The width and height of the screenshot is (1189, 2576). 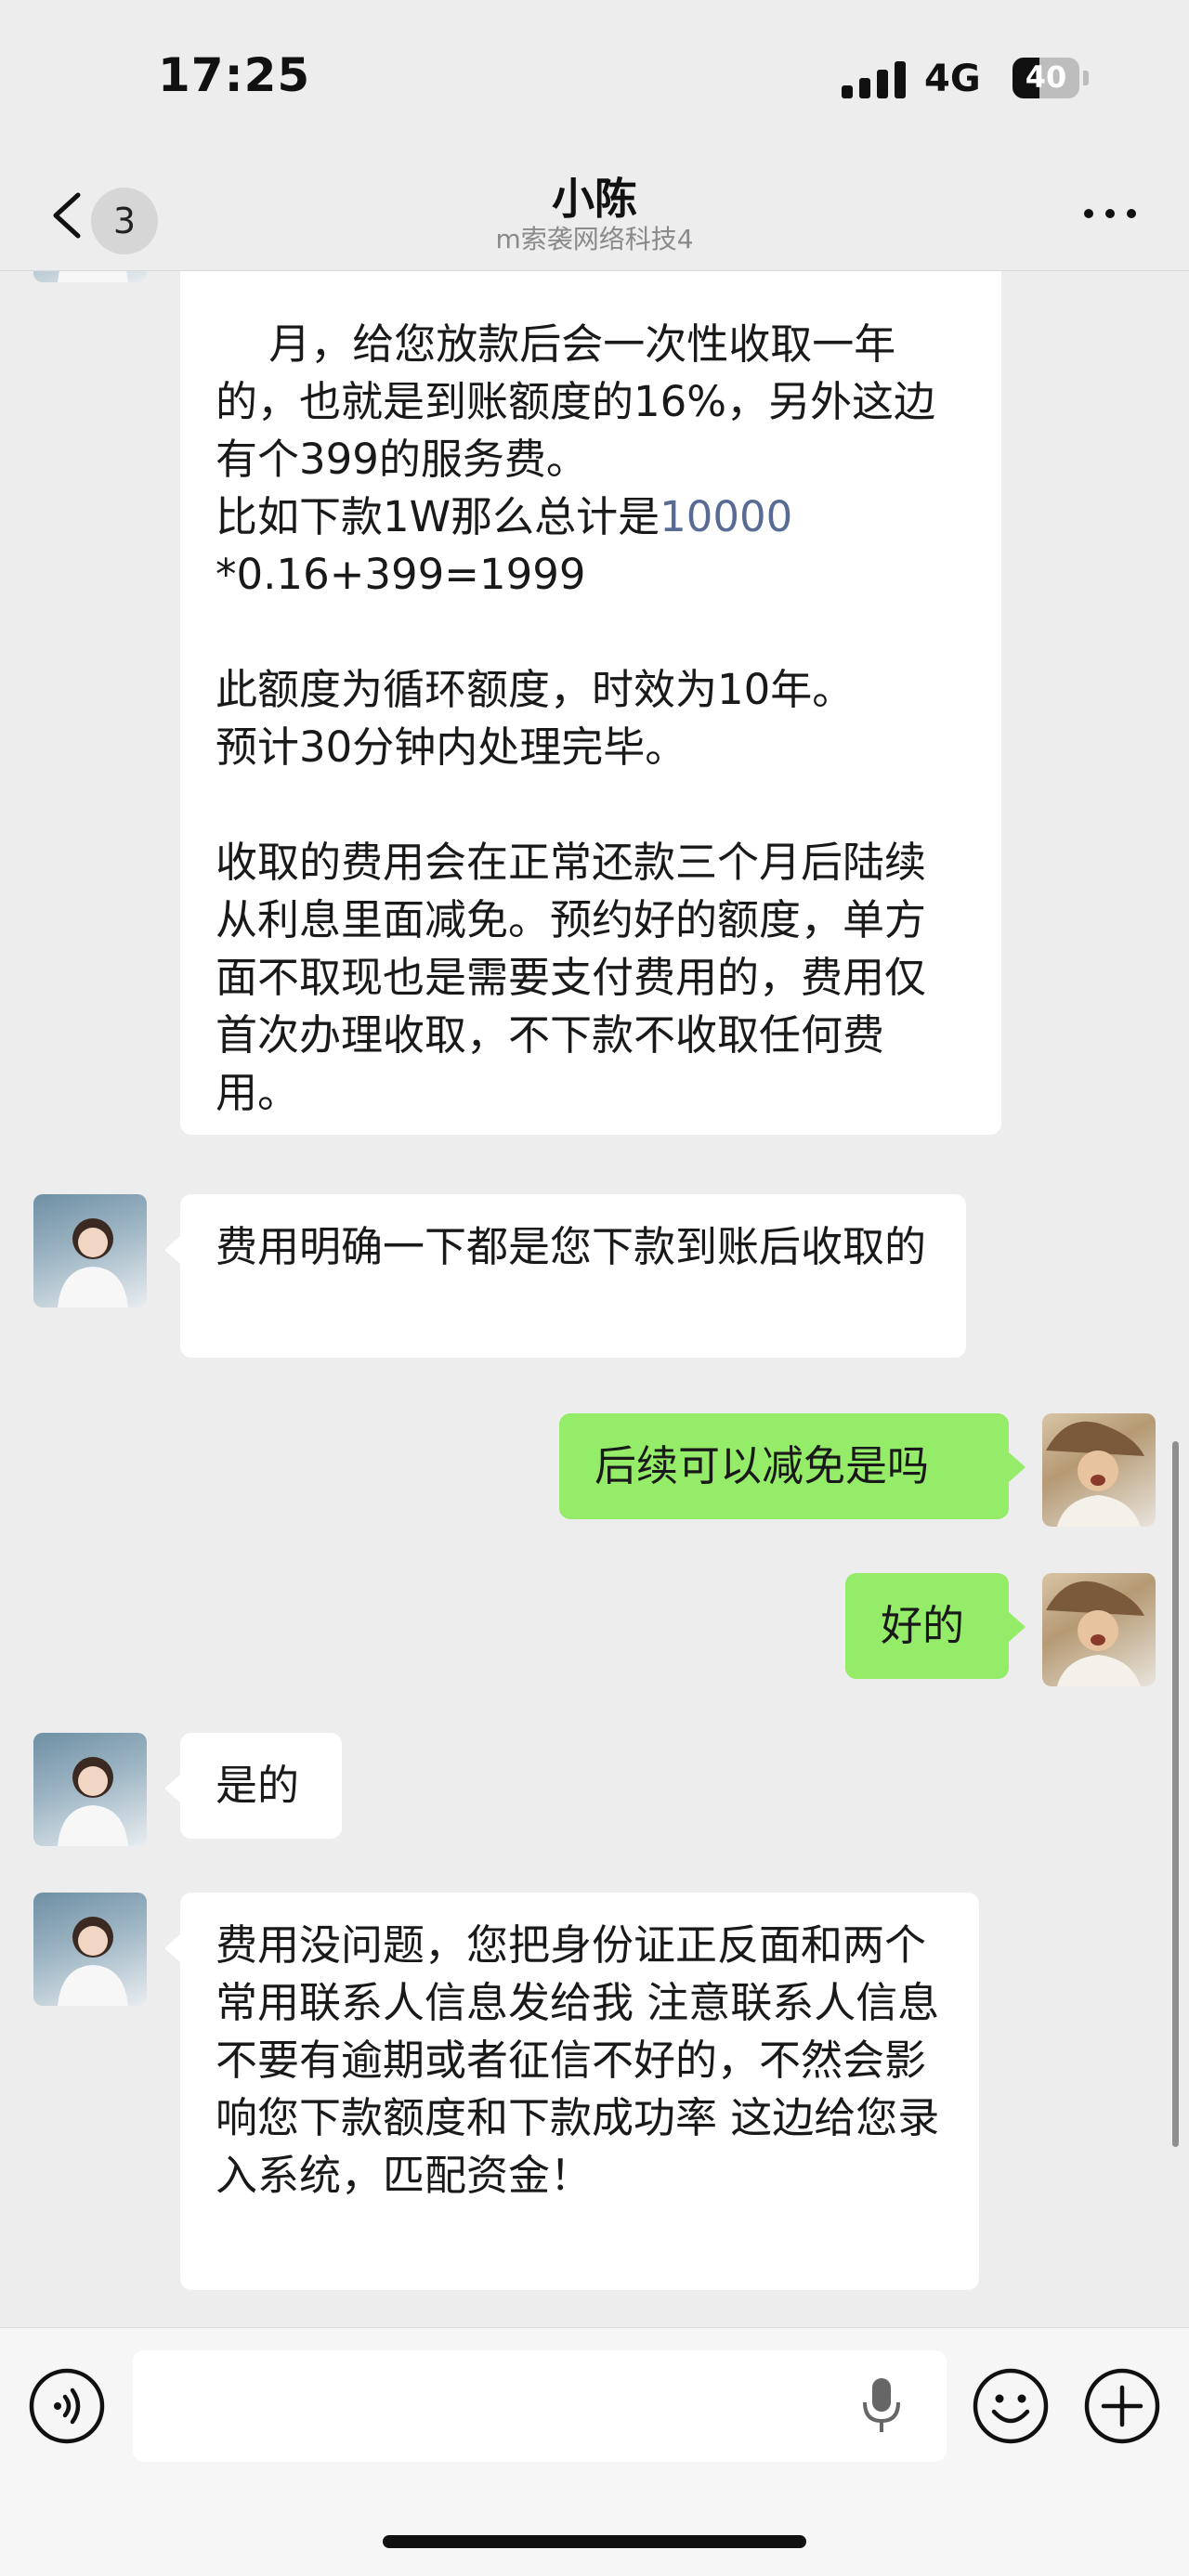 I want to click on battery-level: 40, so click(x=1046, y=77).